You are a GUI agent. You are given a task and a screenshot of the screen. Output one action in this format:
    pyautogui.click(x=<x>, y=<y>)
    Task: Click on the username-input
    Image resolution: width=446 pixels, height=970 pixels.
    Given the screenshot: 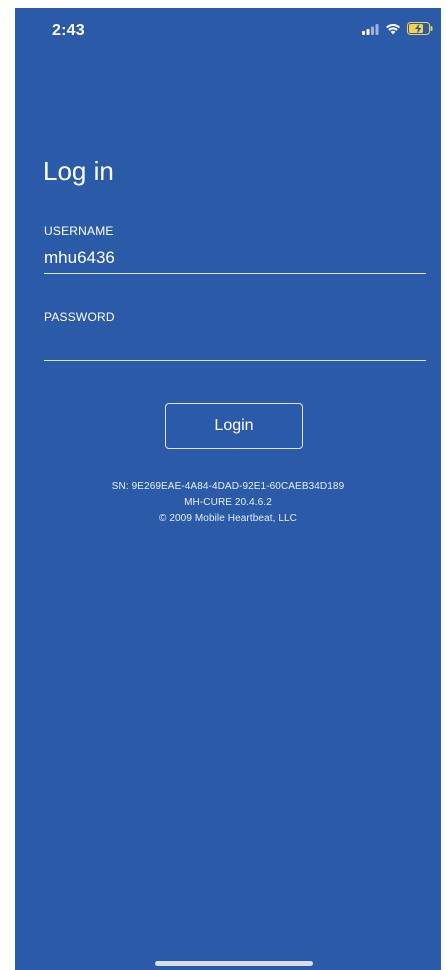 What is the action you would take?
    pyautogui.click(x=234, y=258)
    